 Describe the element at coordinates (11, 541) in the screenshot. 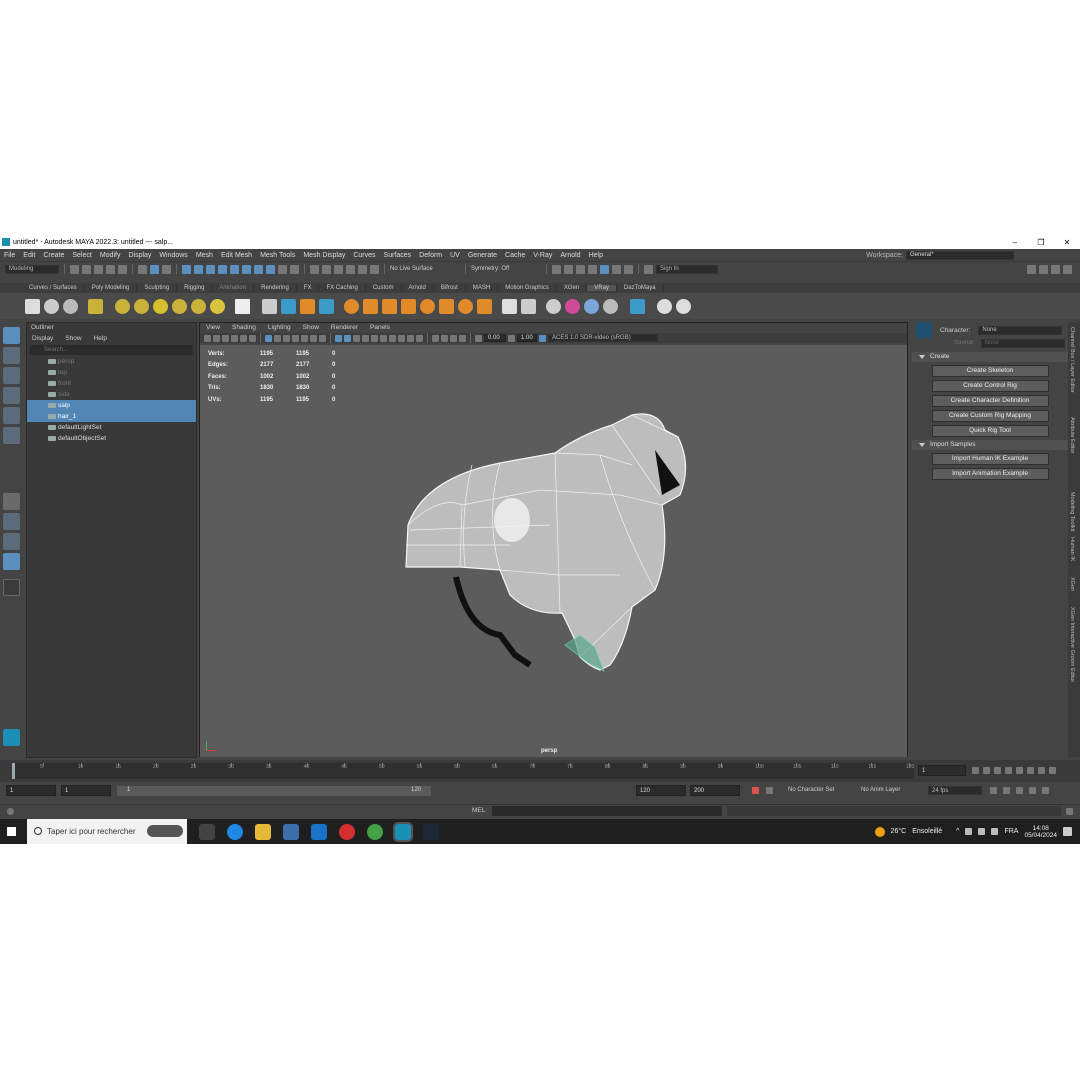

I see `two-view-icon` at that location.